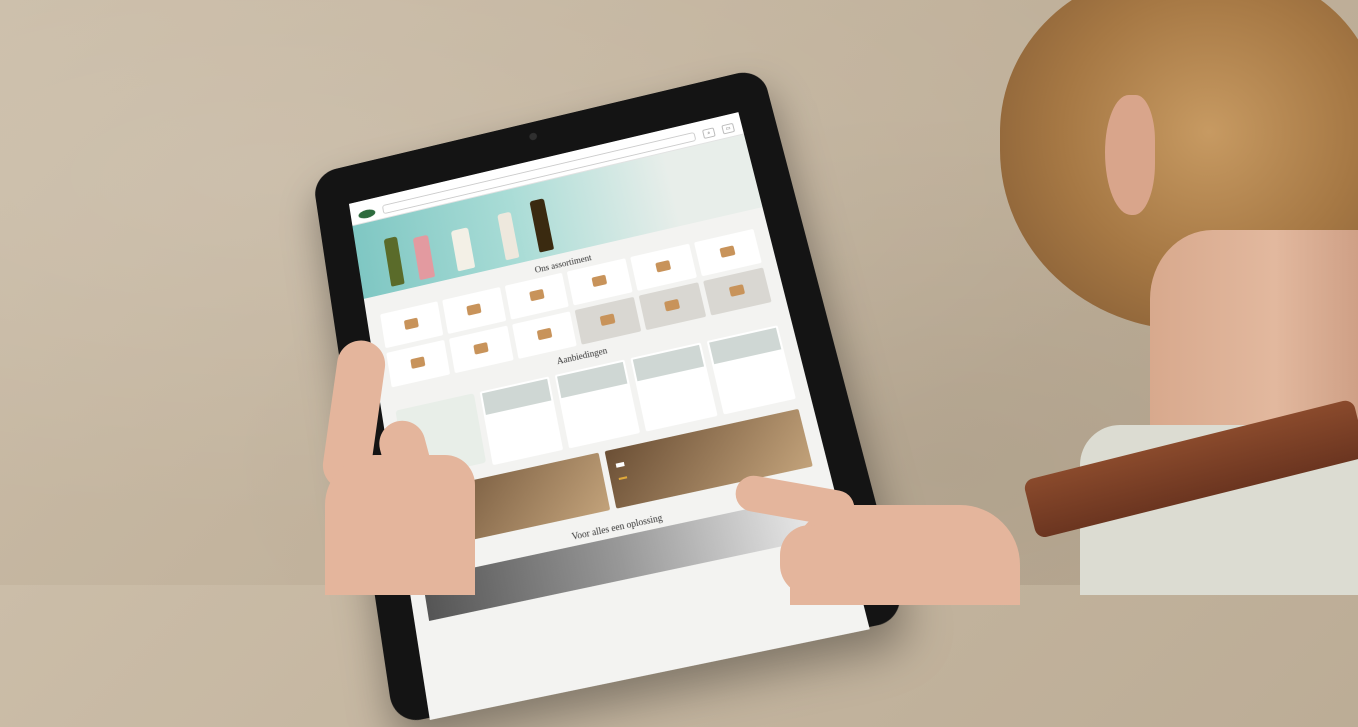 The width and height of the screenshot is (1358, 727). I want to click on left-hand, so click(400, 525).